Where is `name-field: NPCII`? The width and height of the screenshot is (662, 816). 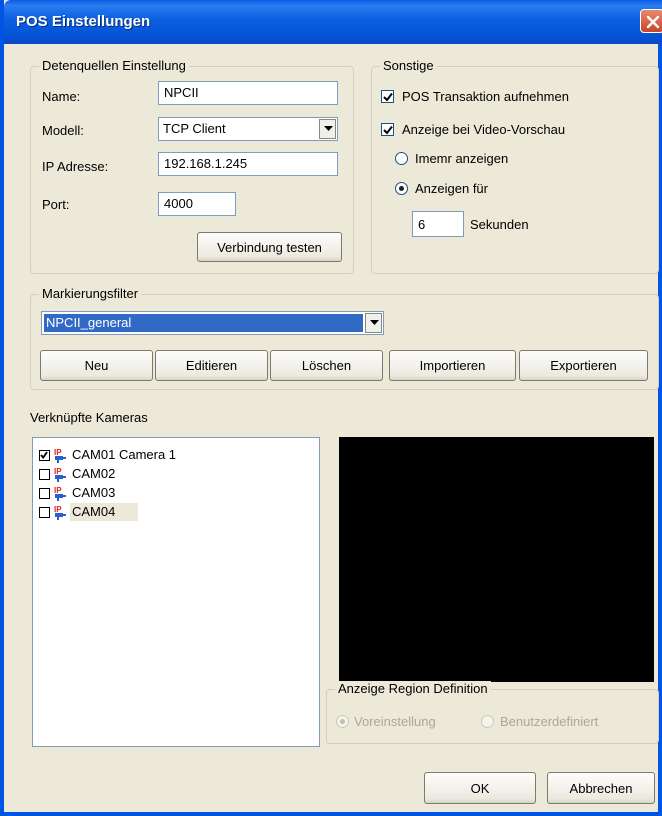
name-field: NPCII is located at coordinates (248, 93).